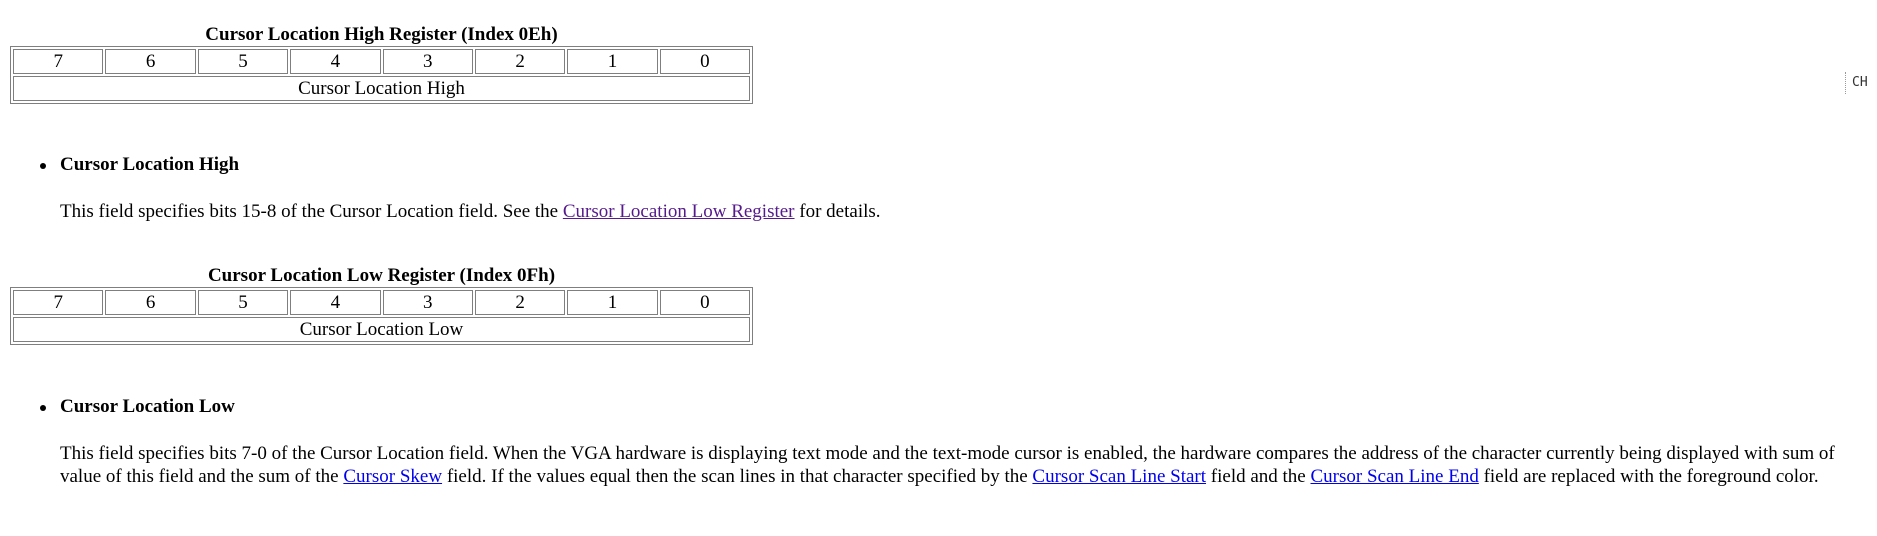 The width and height of the screenshot is (1877, 536). Describe the element at coordinates (381, 275) in the screenshot. I see `low-register-caption: Cursor Location Low Register (Index 0Fh)` at that location.